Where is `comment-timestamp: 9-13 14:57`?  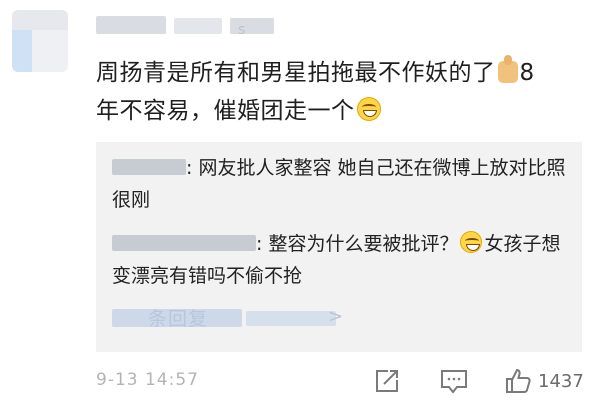
comment-timestamp: 9-13 14:57 is located at coordinates (147, 380).